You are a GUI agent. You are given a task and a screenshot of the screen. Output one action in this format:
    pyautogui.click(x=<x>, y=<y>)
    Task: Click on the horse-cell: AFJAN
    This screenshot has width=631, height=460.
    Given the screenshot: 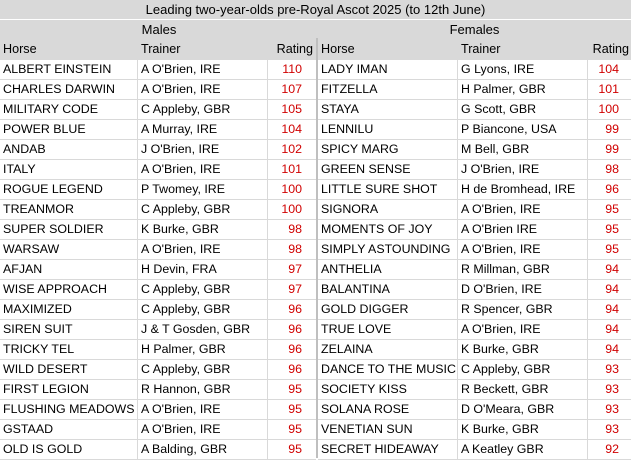 What is the action you would take?
    pyautogui.click(x=69, y=269)
    